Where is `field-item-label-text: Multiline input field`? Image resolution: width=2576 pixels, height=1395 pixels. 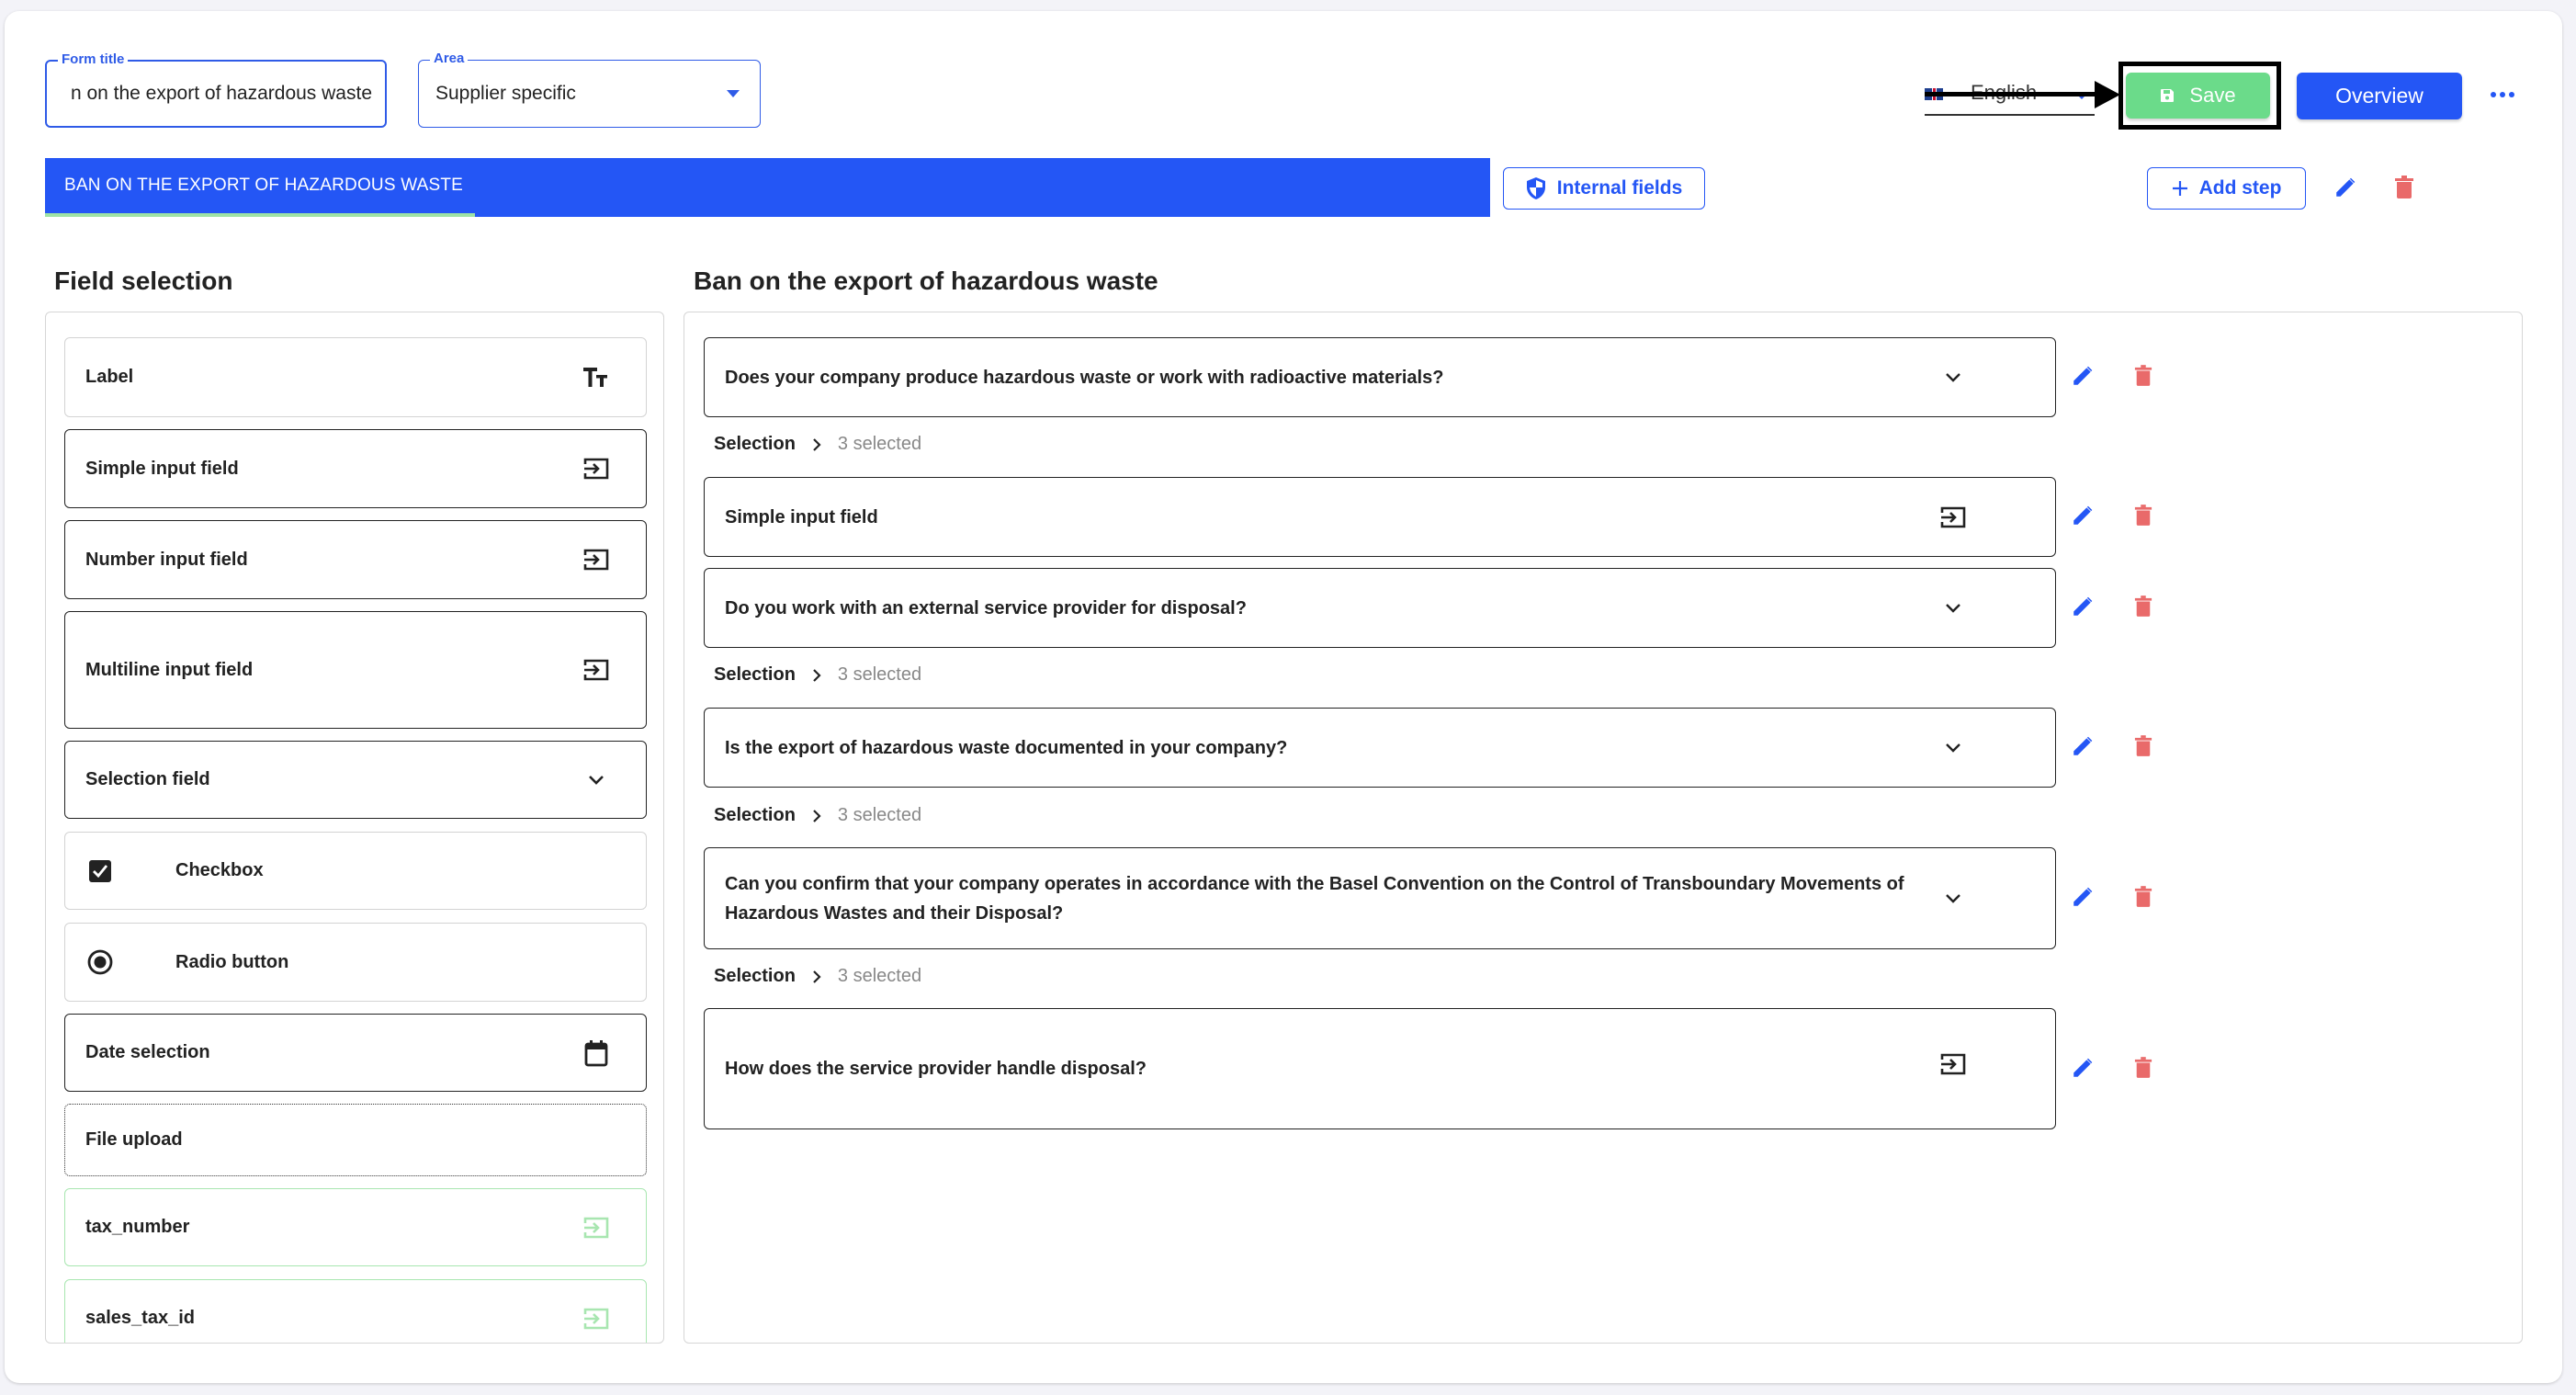
field-item-label-text: Multiline input field is located at coordinates (169, 669).